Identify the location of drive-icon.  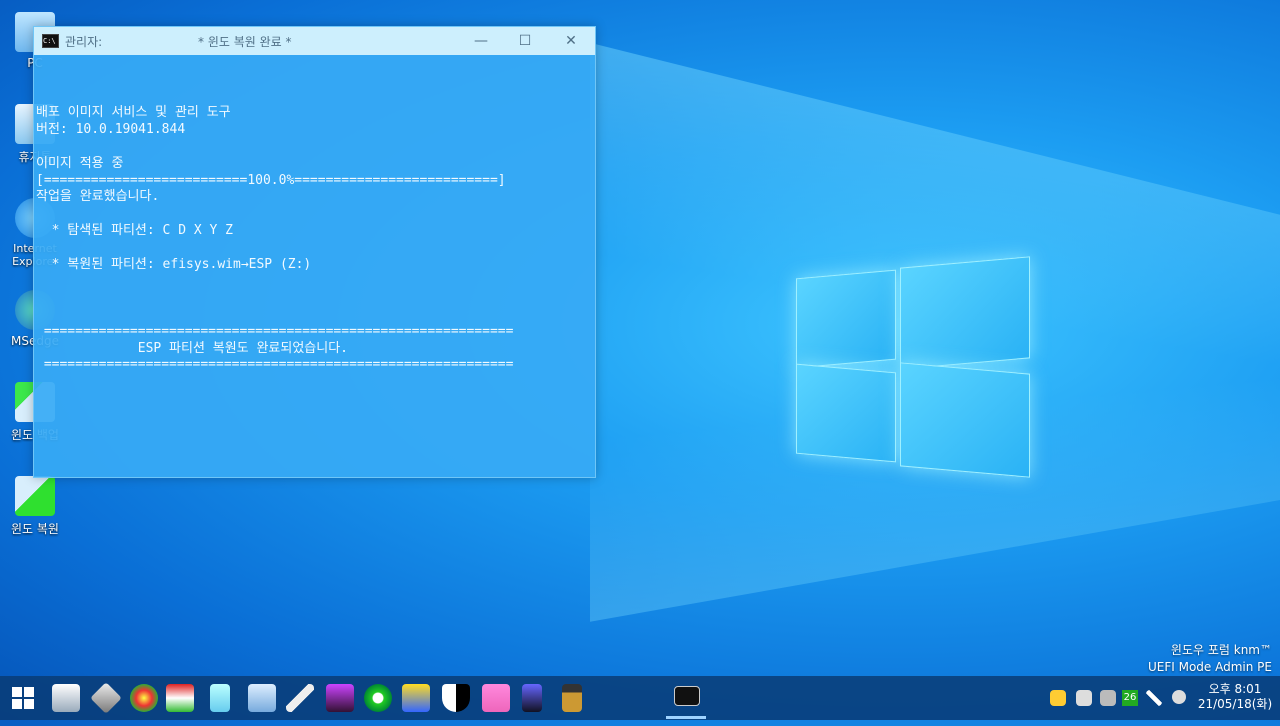
(180, 698).